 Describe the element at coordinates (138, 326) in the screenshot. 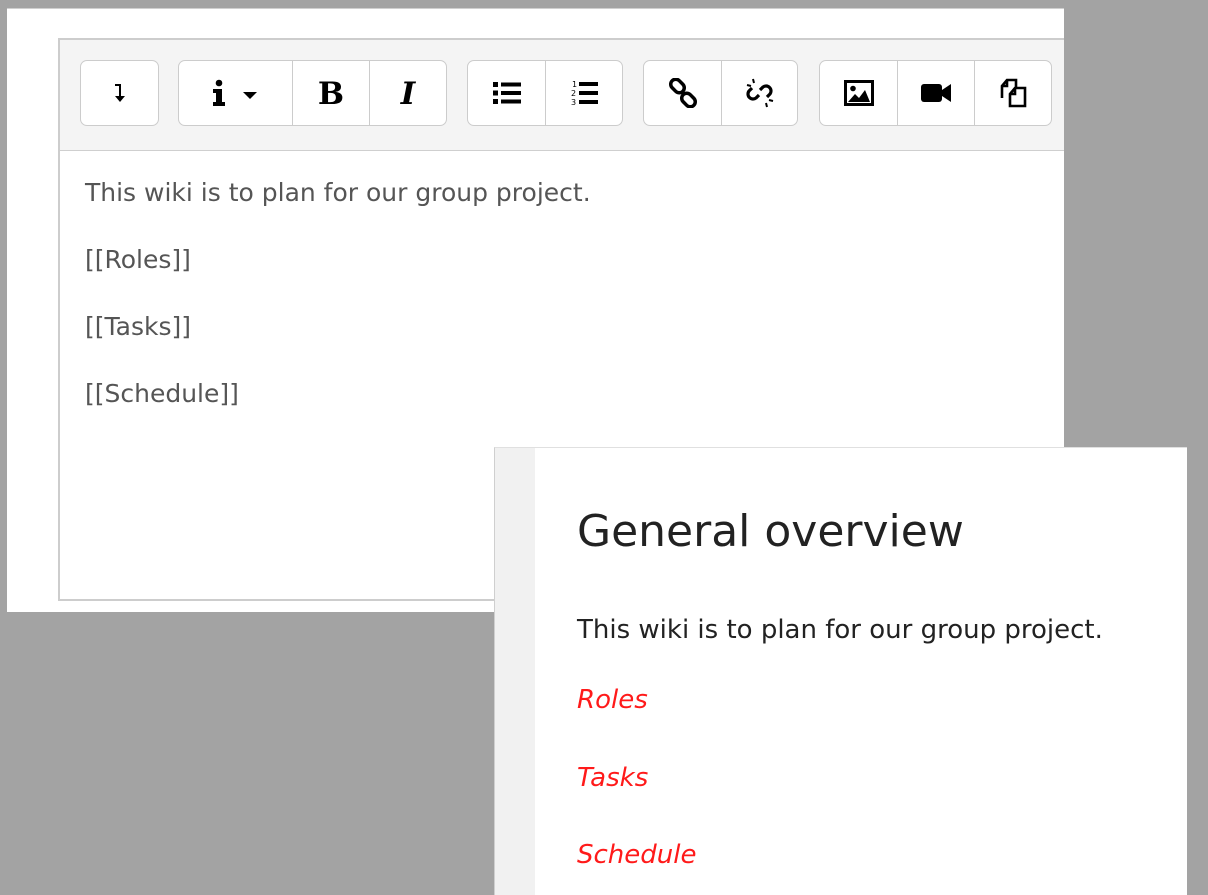

I see `editor-line-tasks: [[Tasks]]` at that location.